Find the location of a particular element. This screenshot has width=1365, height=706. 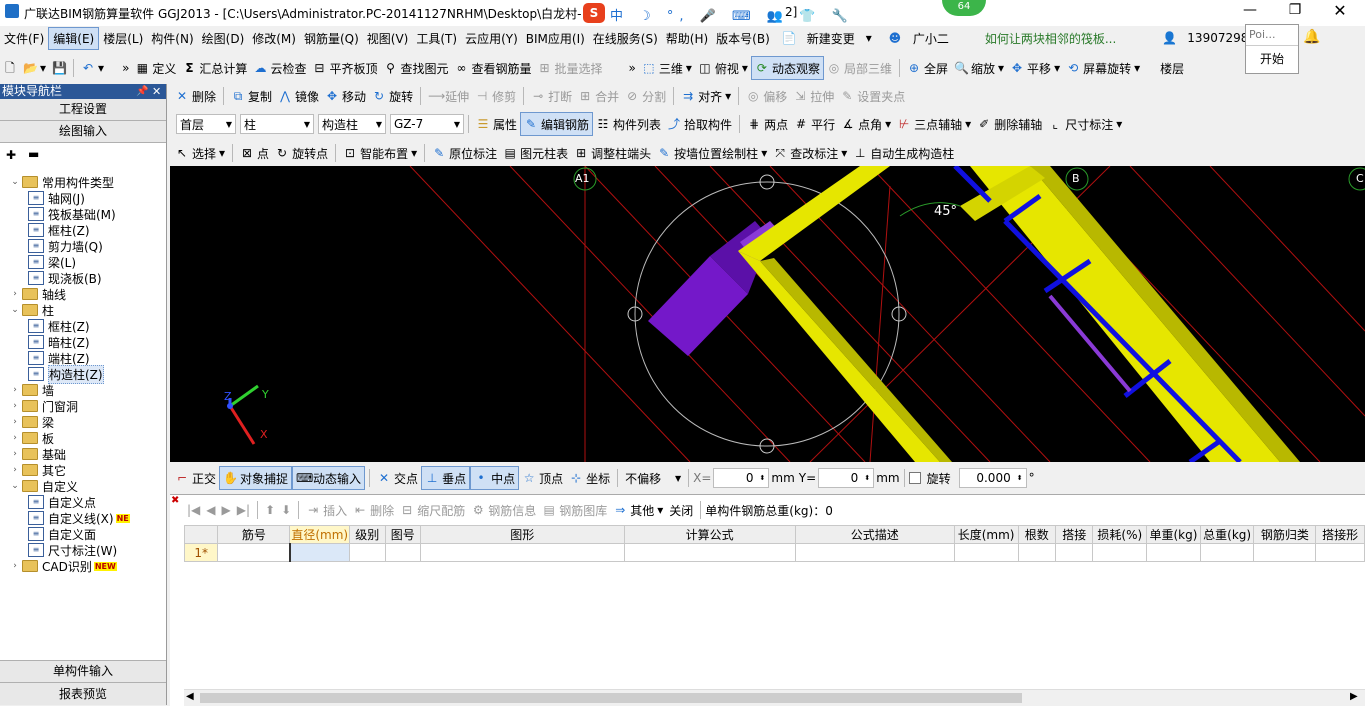

tree-item: ≡ 自定义线(X) NE is located at coordinates (79, 518).